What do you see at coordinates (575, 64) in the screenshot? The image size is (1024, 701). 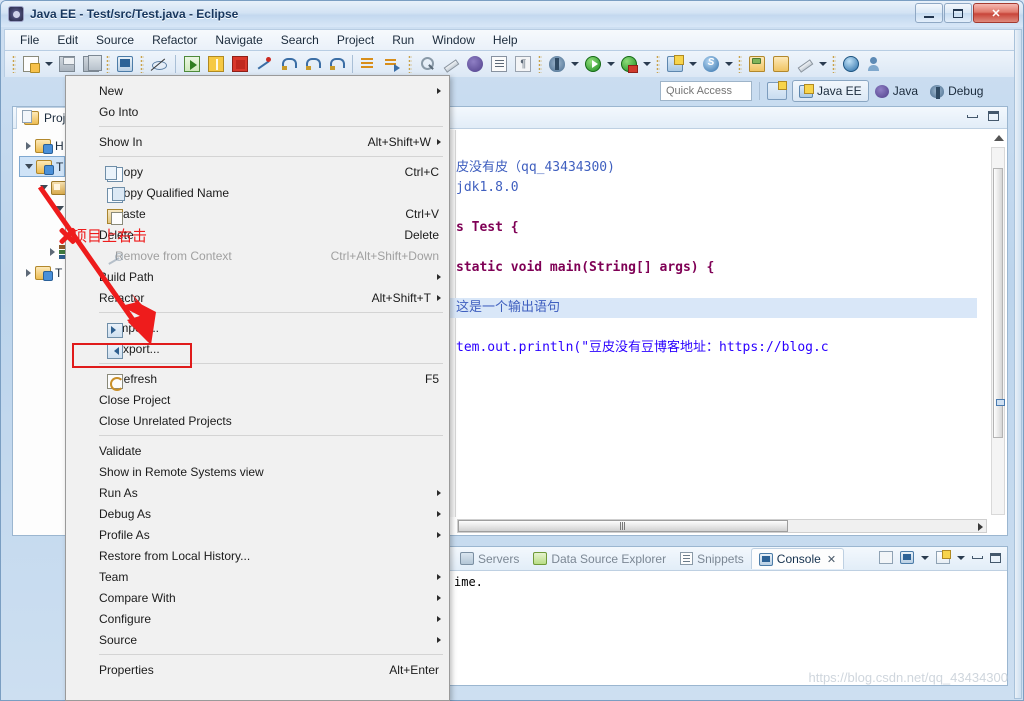 I see `debug-dropdown` at bounding box center [575, 64].